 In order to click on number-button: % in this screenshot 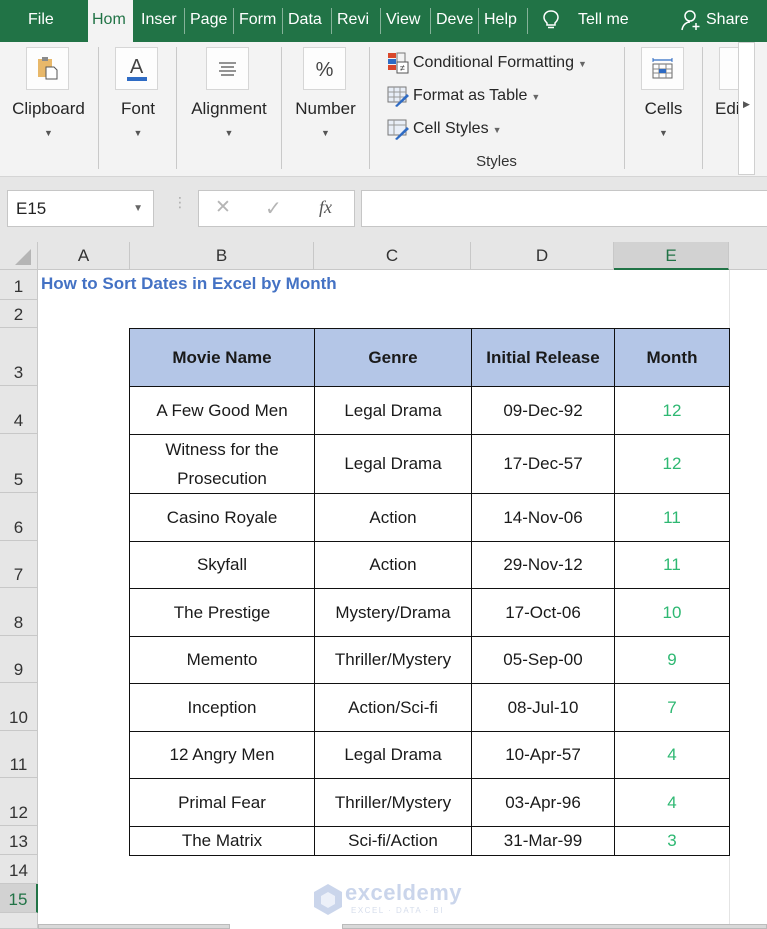, I will do `click(324, 68)`.